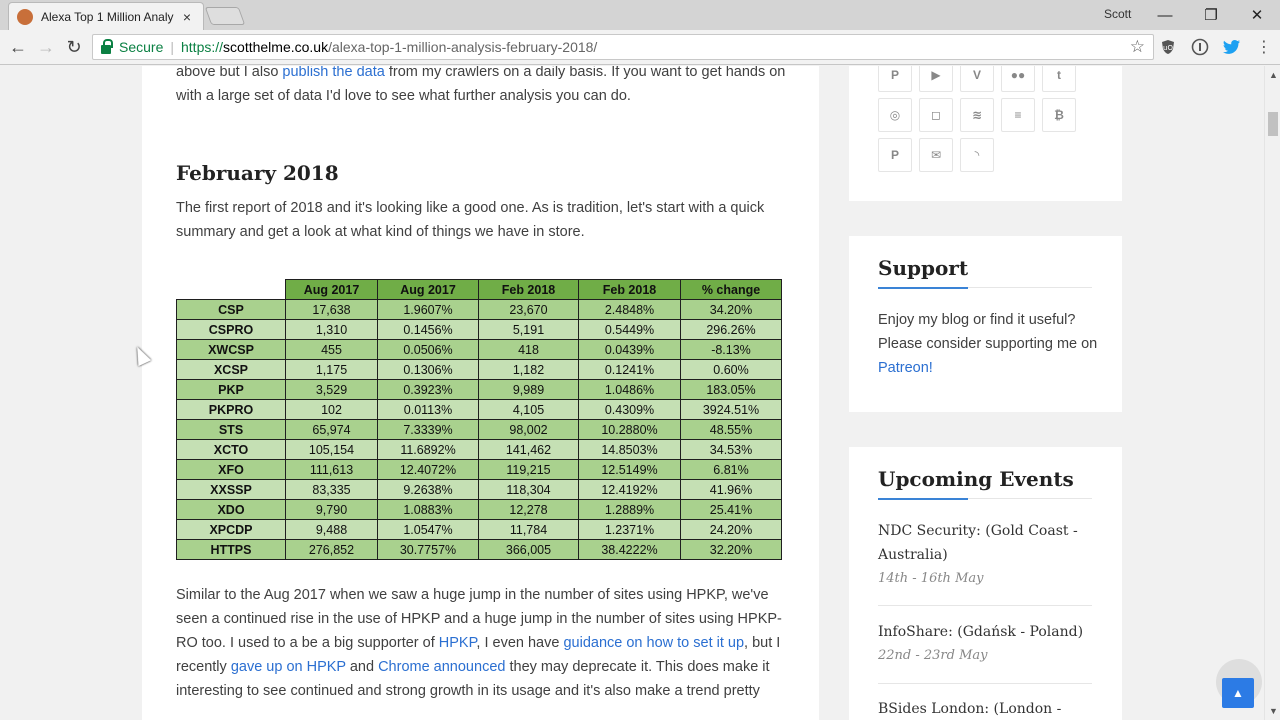 The image size is (1280, 720). I want to click on bookmark-star-icon: ☆, so click(1137, 47).